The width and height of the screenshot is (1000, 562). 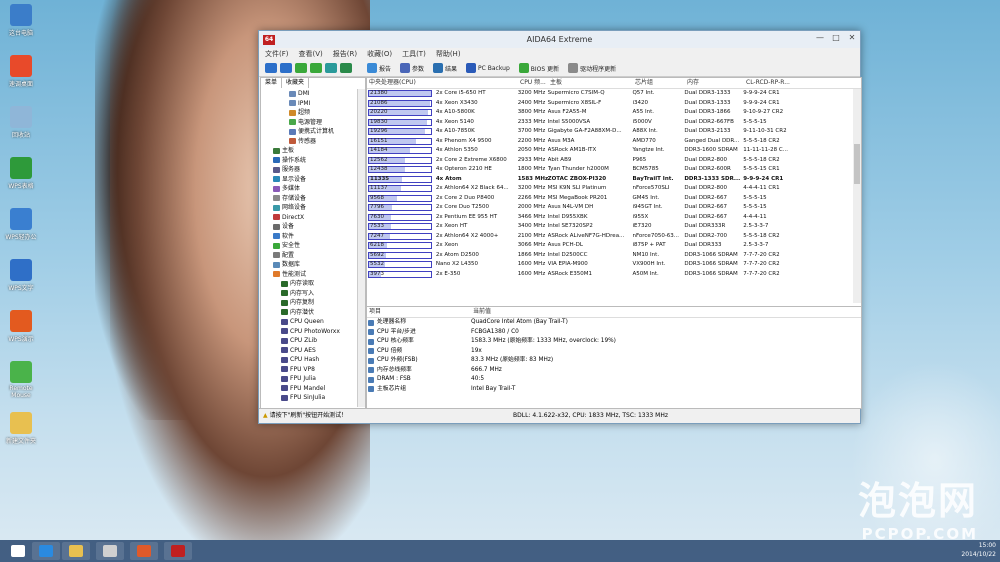 I want to click on tree-item: IPMI, so click(x=308, y=104).